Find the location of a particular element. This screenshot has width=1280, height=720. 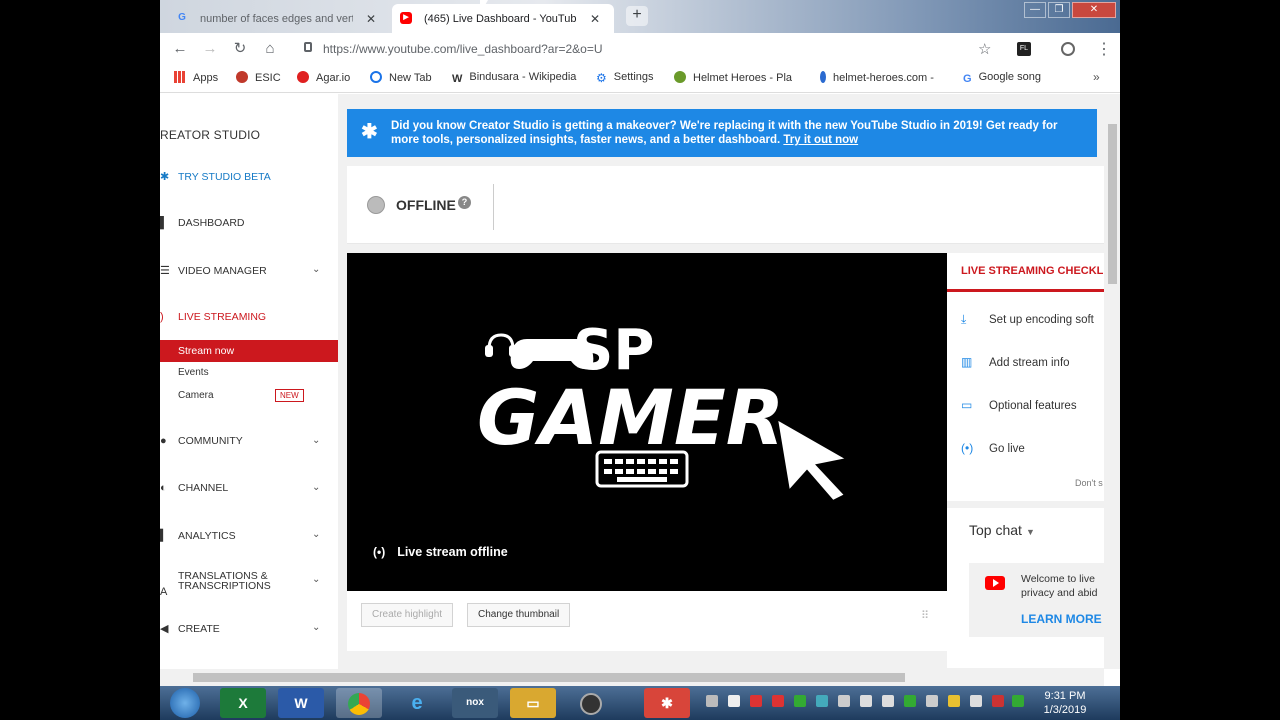

chrome-icon is located at coordinates (359, 703).